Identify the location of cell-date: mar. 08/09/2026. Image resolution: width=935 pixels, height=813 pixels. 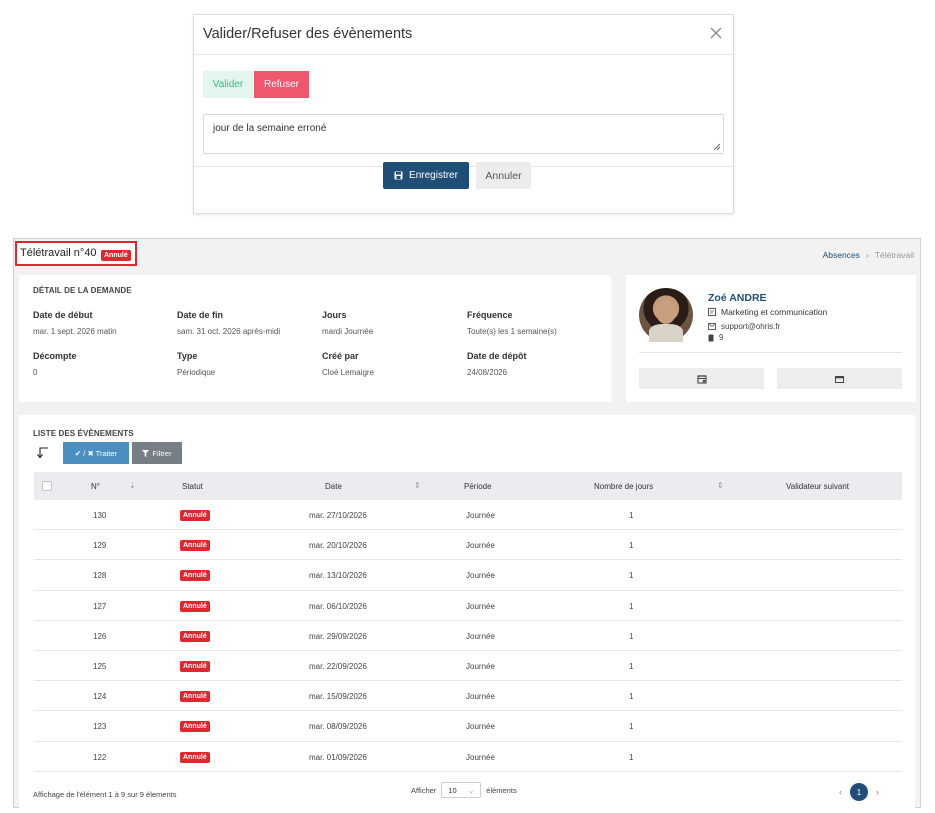
(338, 727).